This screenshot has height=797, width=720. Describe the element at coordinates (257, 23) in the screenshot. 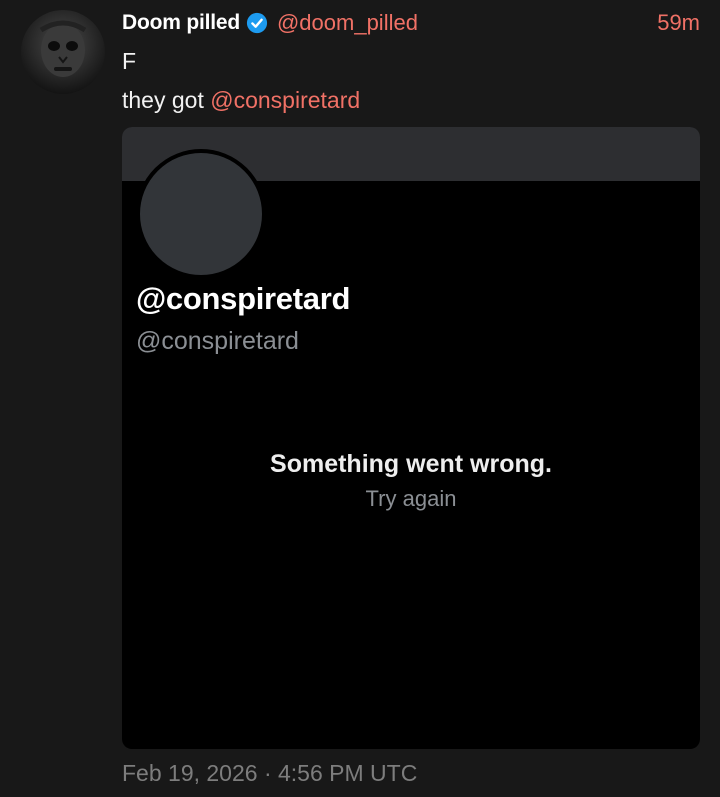

I see `verified-badge-icon` at that location.